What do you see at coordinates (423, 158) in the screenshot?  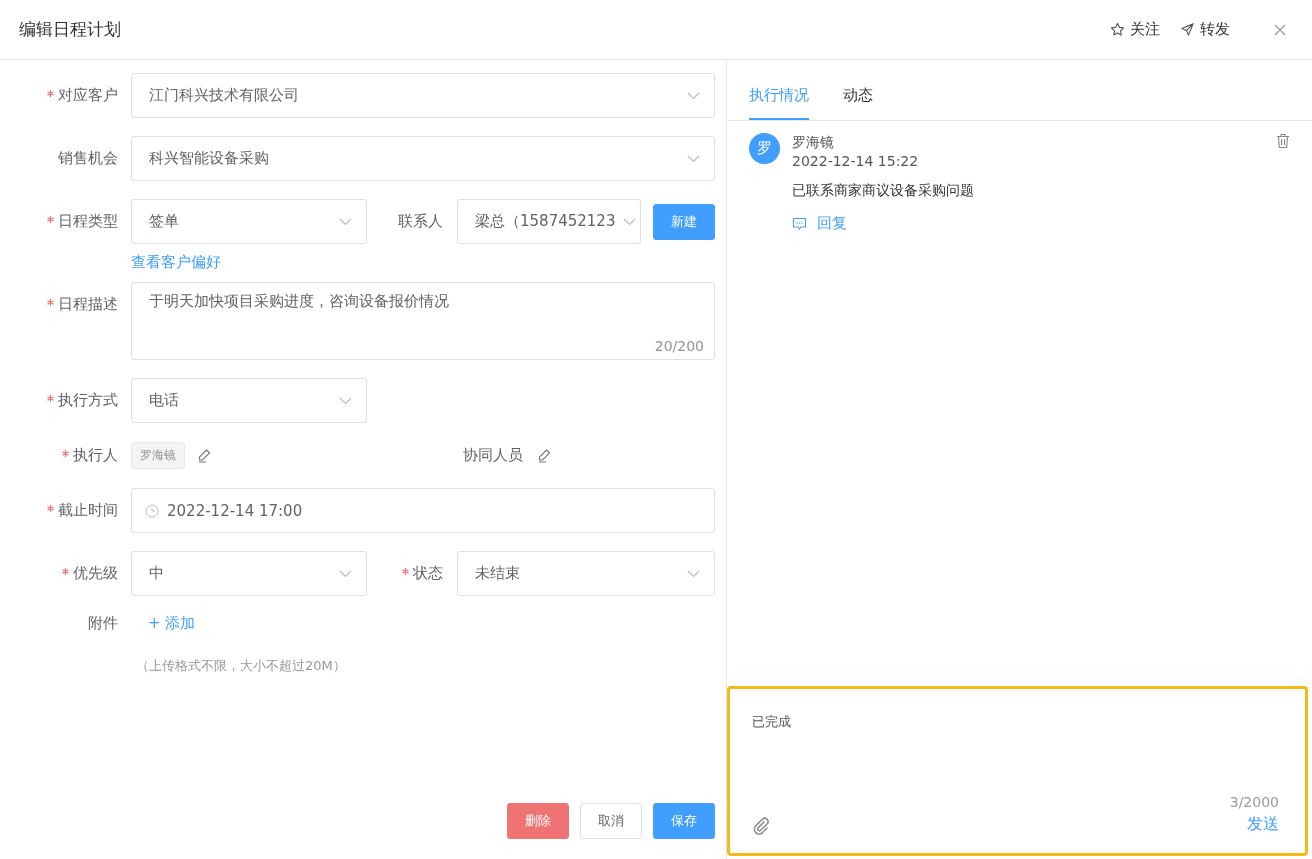 I see `select-field: 科兴智能设备采购` at bounding box center [423, 158].